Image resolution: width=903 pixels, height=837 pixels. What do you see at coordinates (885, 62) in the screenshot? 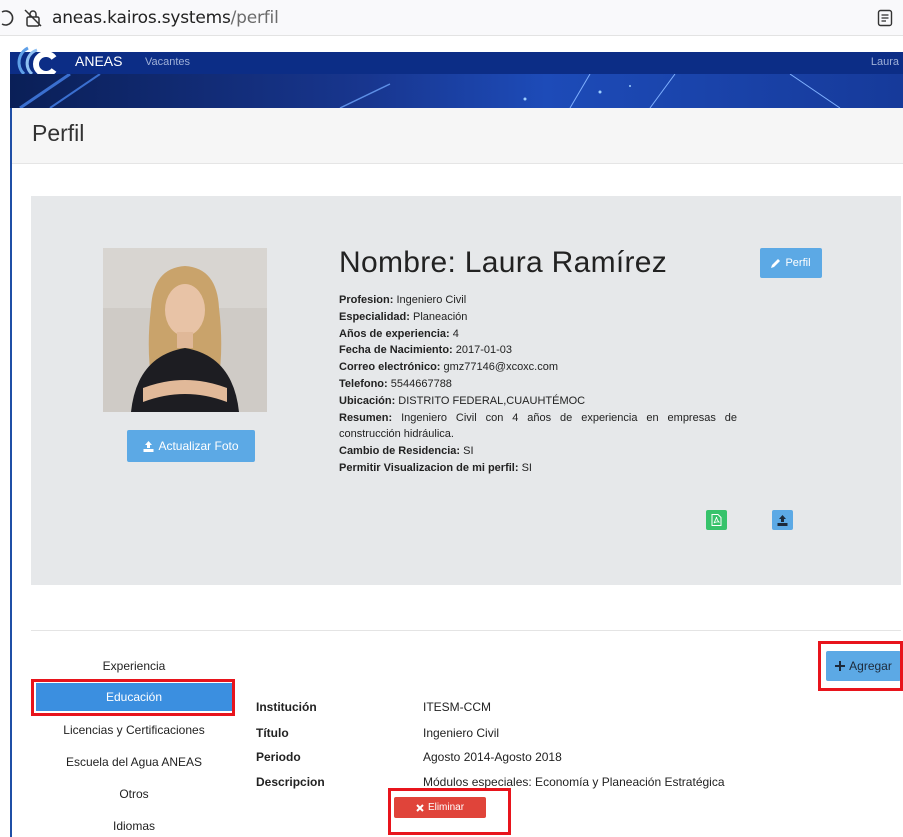
I see `nav-user-menu: Laura` at bounding box center [885, 62].